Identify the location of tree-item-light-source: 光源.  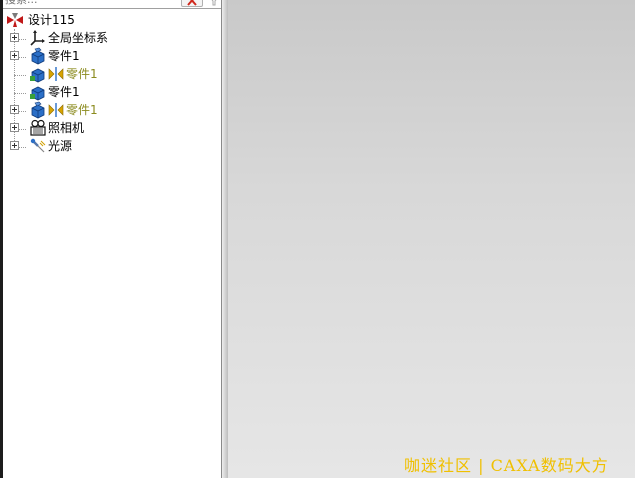
(112, 146).